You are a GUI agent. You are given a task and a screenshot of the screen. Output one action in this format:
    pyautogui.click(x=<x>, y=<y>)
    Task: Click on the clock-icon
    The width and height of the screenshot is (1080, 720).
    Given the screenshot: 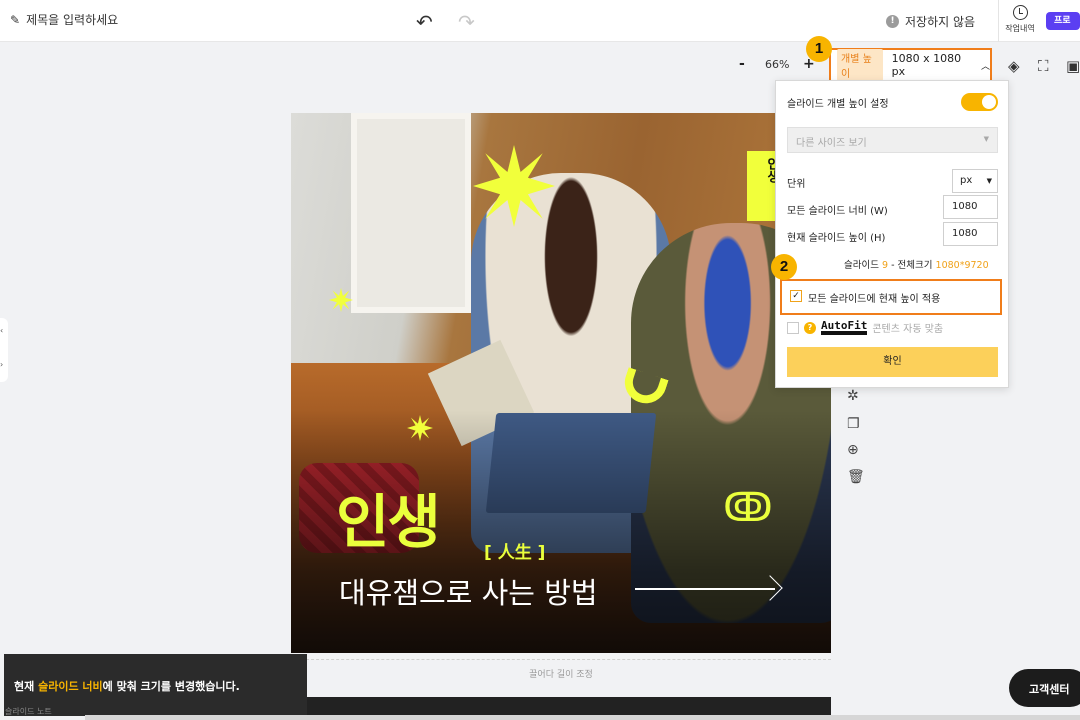 What is the action you would take?
    pyautogui.click(x=1020, y=12)
    